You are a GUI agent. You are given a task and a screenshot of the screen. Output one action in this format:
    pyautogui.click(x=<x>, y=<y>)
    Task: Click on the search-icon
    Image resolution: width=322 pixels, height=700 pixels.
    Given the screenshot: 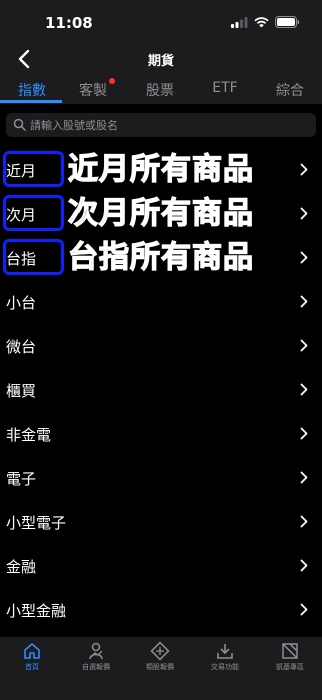 What is the action you would take?
    pyautogui.click(x=19, y=124)
    